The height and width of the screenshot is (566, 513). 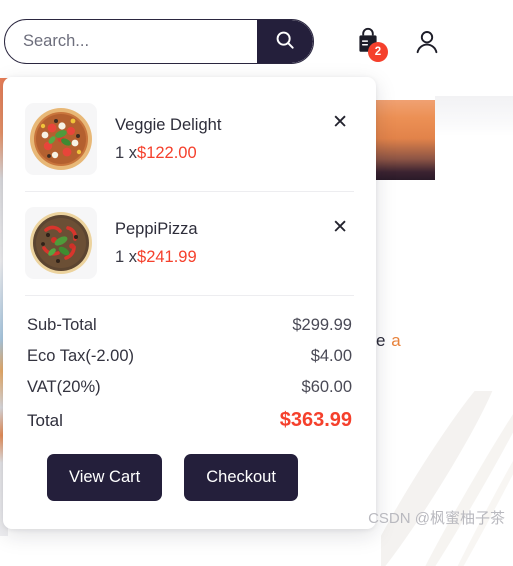 What do you see at coordinates (396, 340) in the screenshot?
I see `background-text-accent: a` at bounding box center [396, 340].